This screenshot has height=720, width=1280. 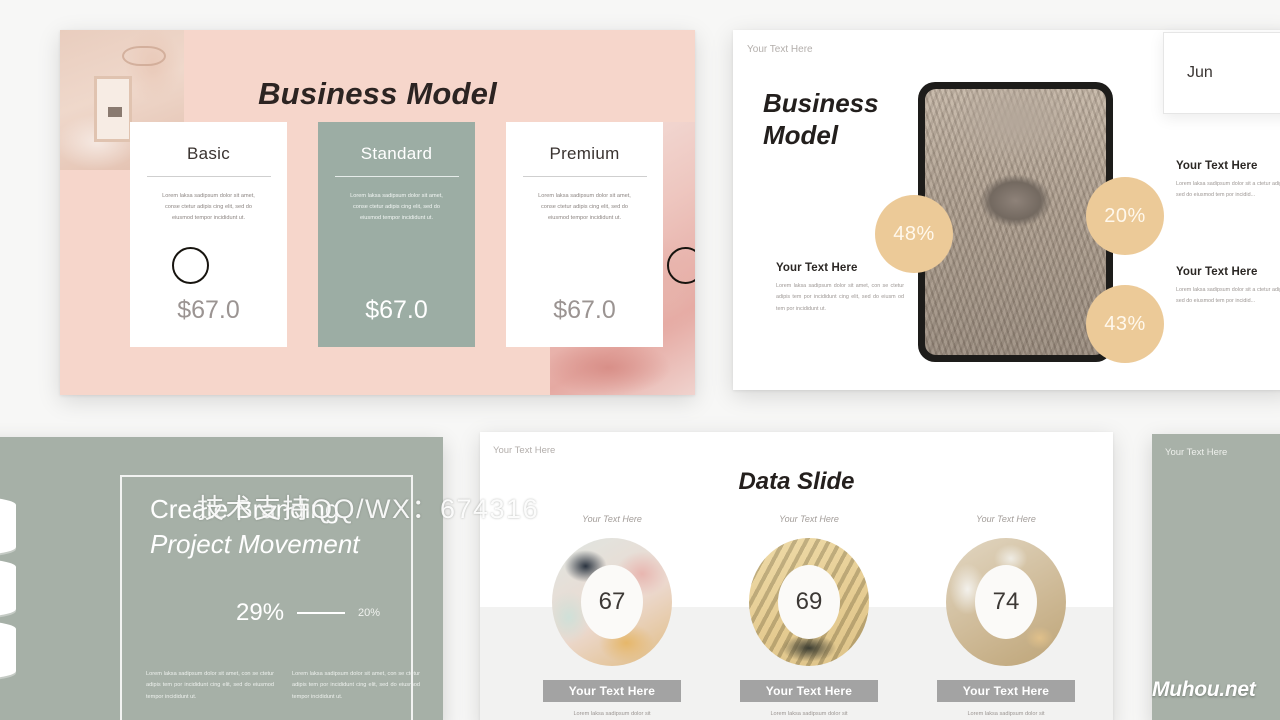 I want to click on june-label: Jun, so click(x=1200, y=72).